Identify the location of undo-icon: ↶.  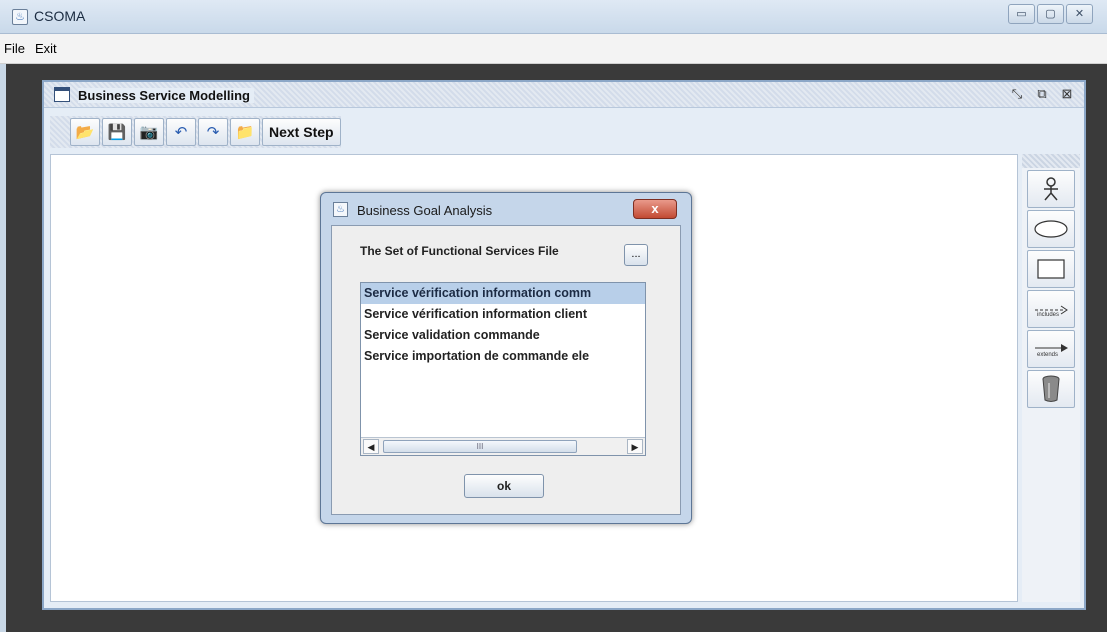
(181, 132).